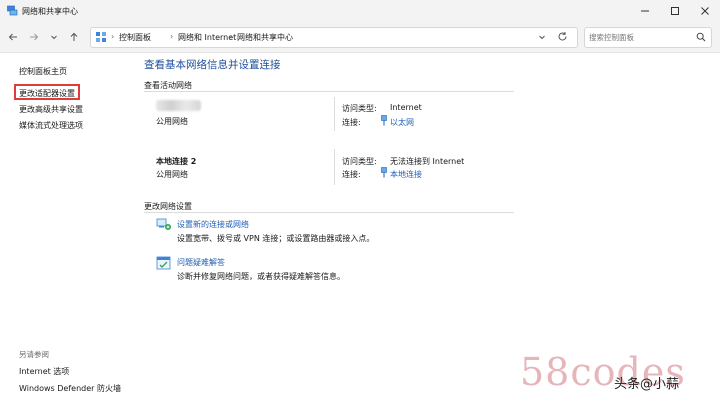  I want to click on network-2-type: 公用网络, so click(172, 174).